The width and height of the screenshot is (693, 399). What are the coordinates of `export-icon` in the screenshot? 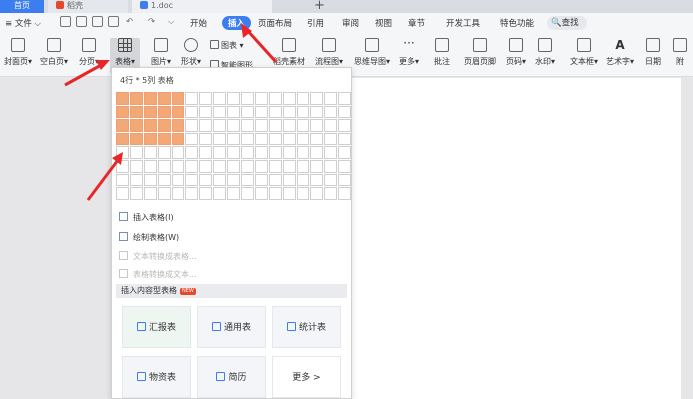 It's located at (81, 21).